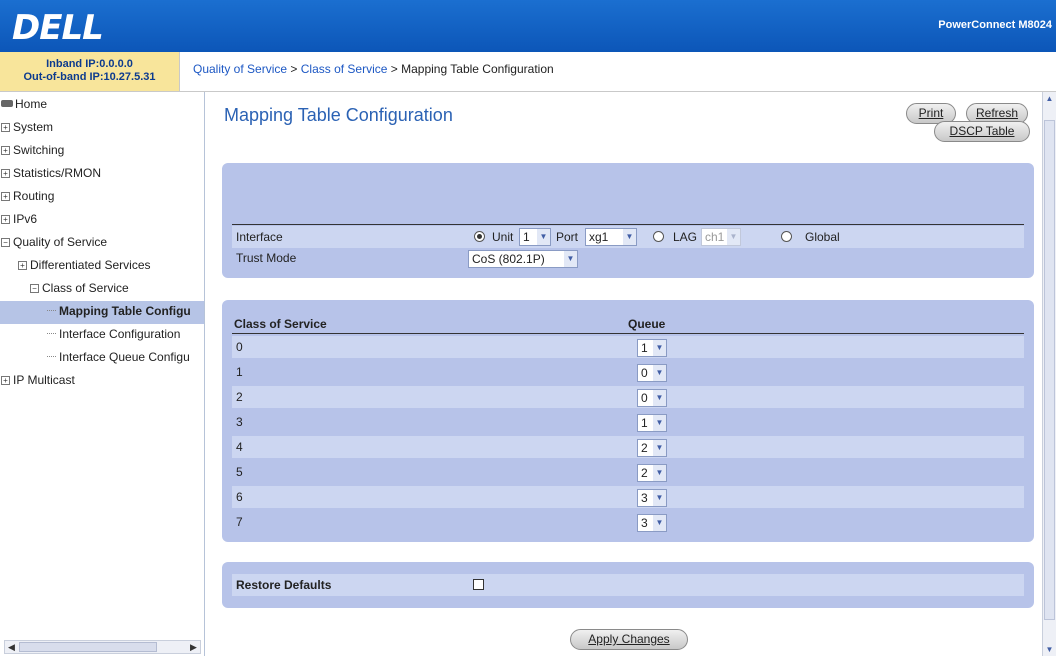 The height and width of the screenshot is (656, 1056). I want to click on table-row: 6 3 ▼, so click(628, 497).